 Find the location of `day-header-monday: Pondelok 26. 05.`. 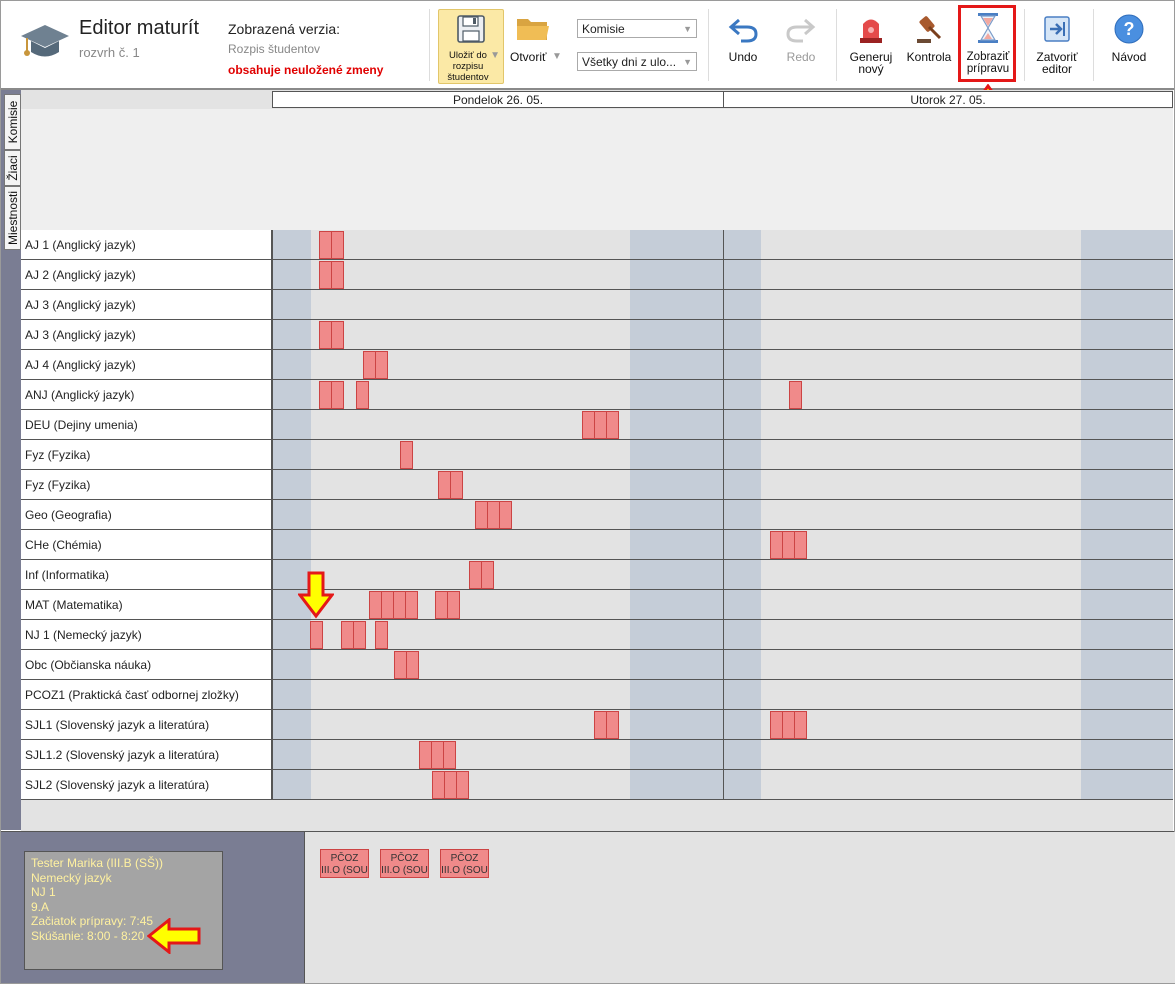

day-header-monday: Pondelok 26. 05. is located at coordinates (498, 99).